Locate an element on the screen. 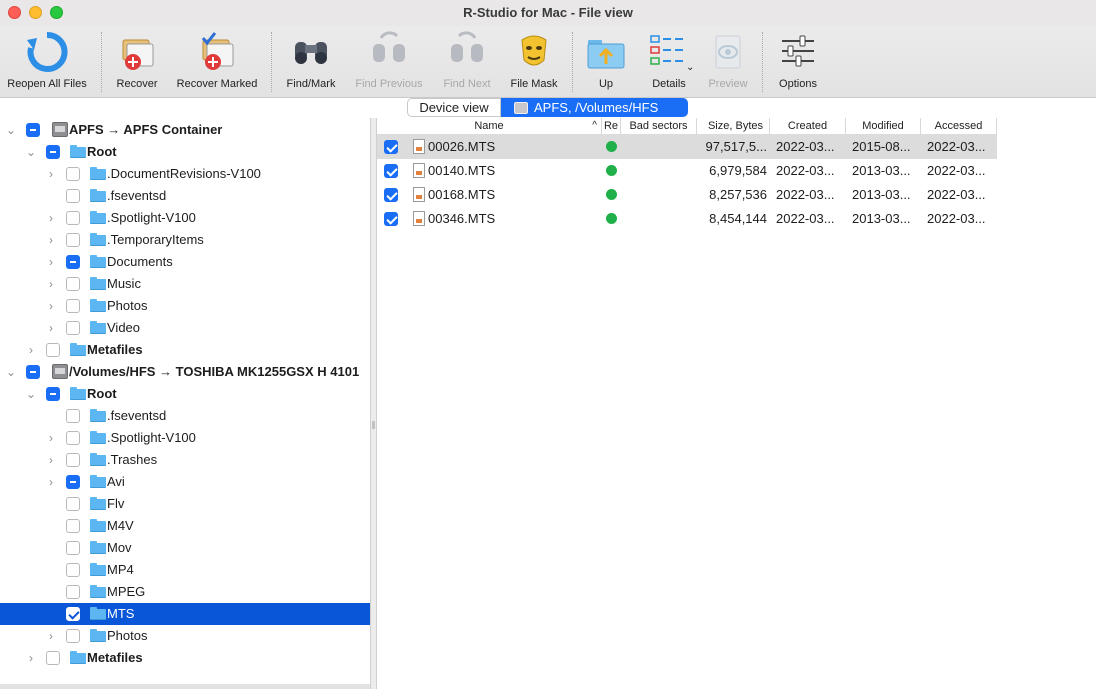 The width and height of the screenshot is (1096, 689). recover-button: Recover is located at coordinates (137, 62).